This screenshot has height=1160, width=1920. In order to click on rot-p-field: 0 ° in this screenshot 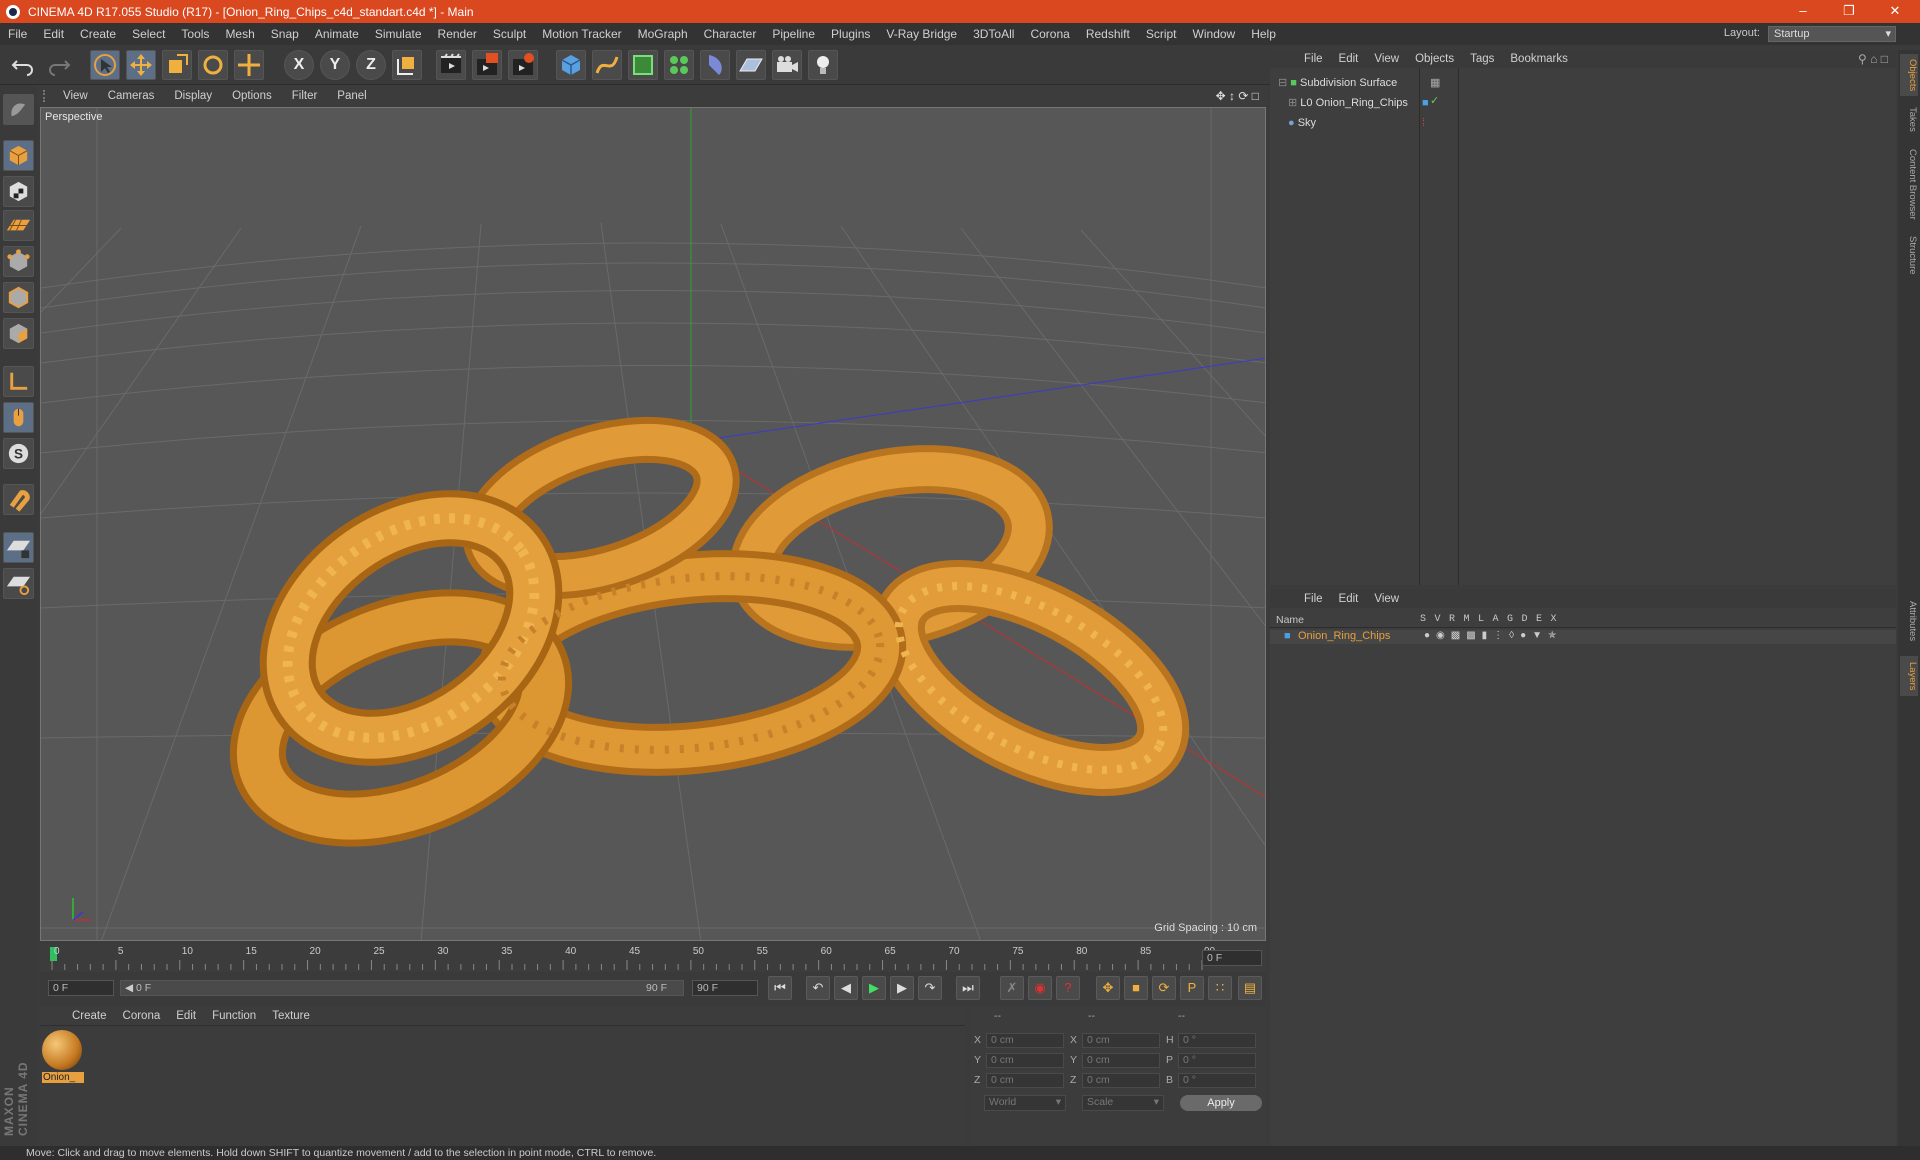, I will do `click(1217, 1060)`.